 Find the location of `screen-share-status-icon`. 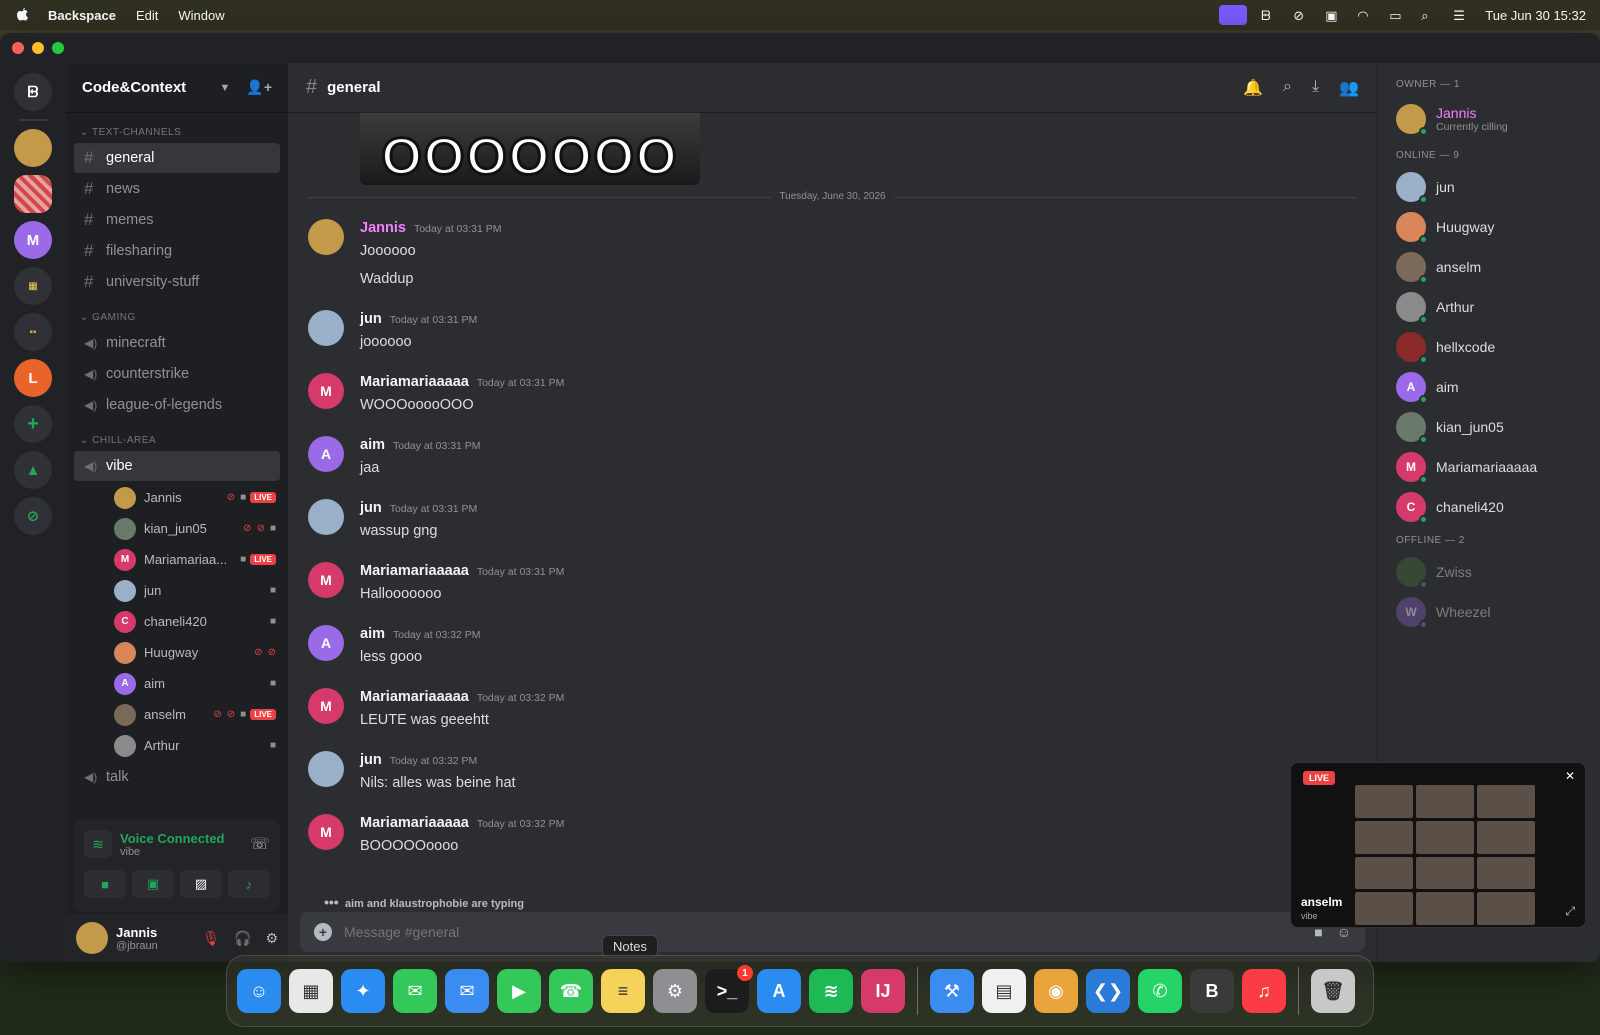

screen-share-status-icon is located at coordinates (1233, 15).